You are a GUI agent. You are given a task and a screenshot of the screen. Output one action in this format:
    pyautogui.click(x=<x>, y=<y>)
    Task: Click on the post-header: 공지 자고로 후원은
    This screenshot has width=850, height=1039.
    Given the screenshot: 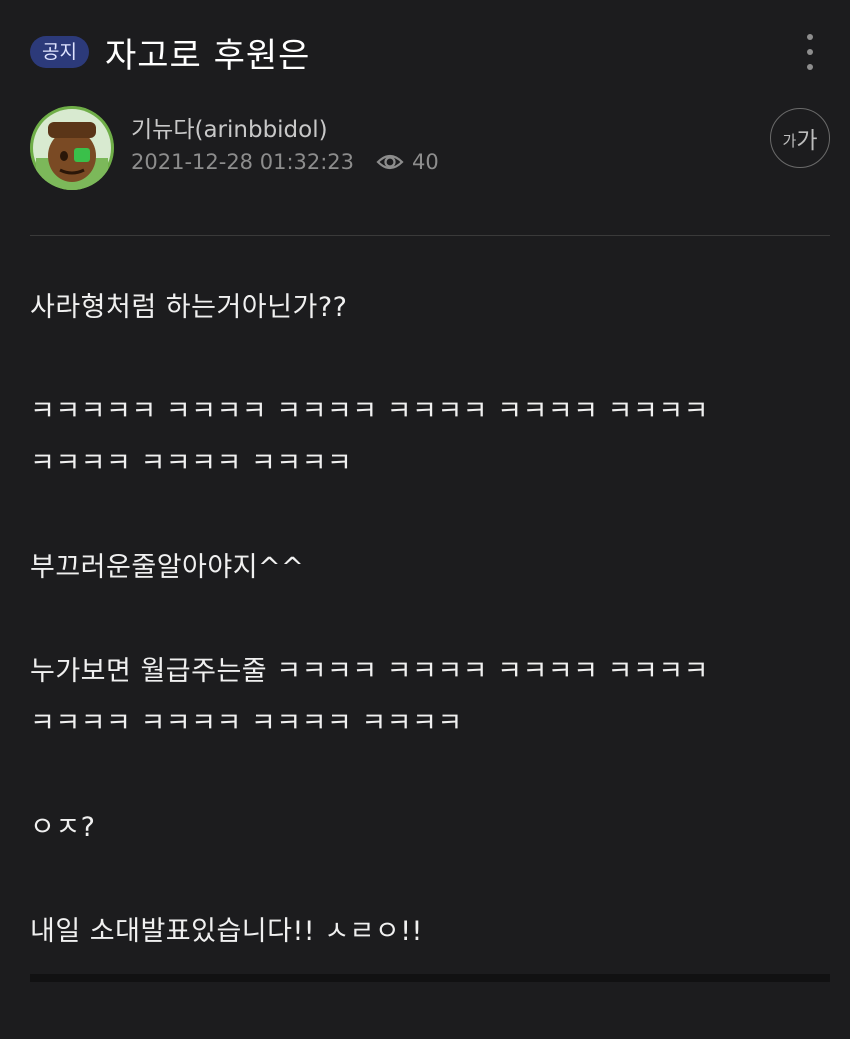 What is the action you would take?
    pyautogui.click(x=430, y=53)
    